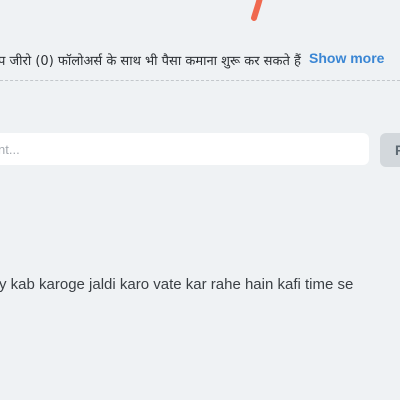 The width and height of the screenshot is (400, 400). What do you see at coordinates (184, 149) in the screenshot?
I see `comment-input` at bounding box center [184, 149].